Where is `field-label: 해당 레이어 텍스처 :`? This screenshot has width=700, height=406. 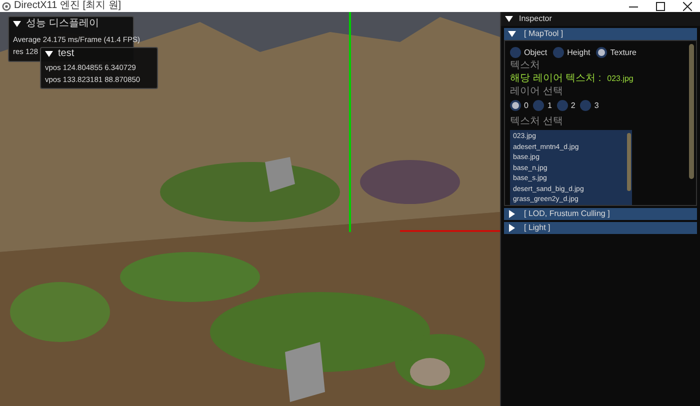
field-label: 해당 레이어 텍스처 : is located at coordinates (556, 79).